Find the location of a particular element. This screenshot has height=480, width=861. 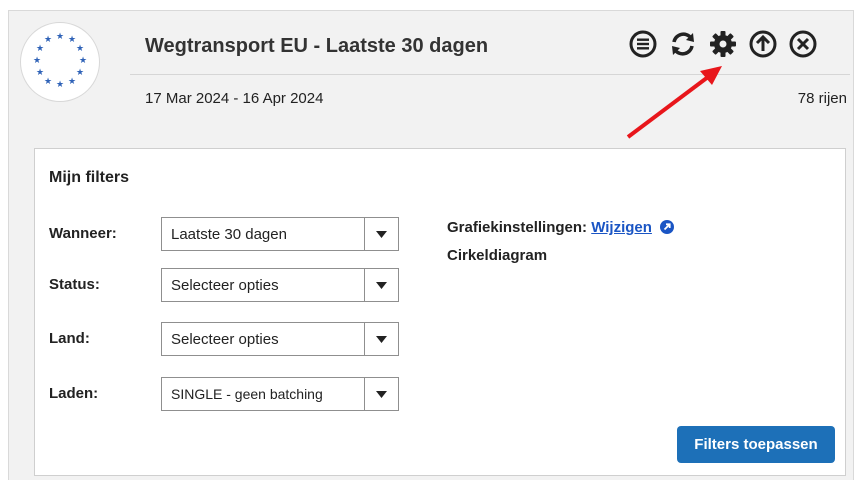

wanneer-value: Laatste 30 dagen is located at coordinates (229, 234).